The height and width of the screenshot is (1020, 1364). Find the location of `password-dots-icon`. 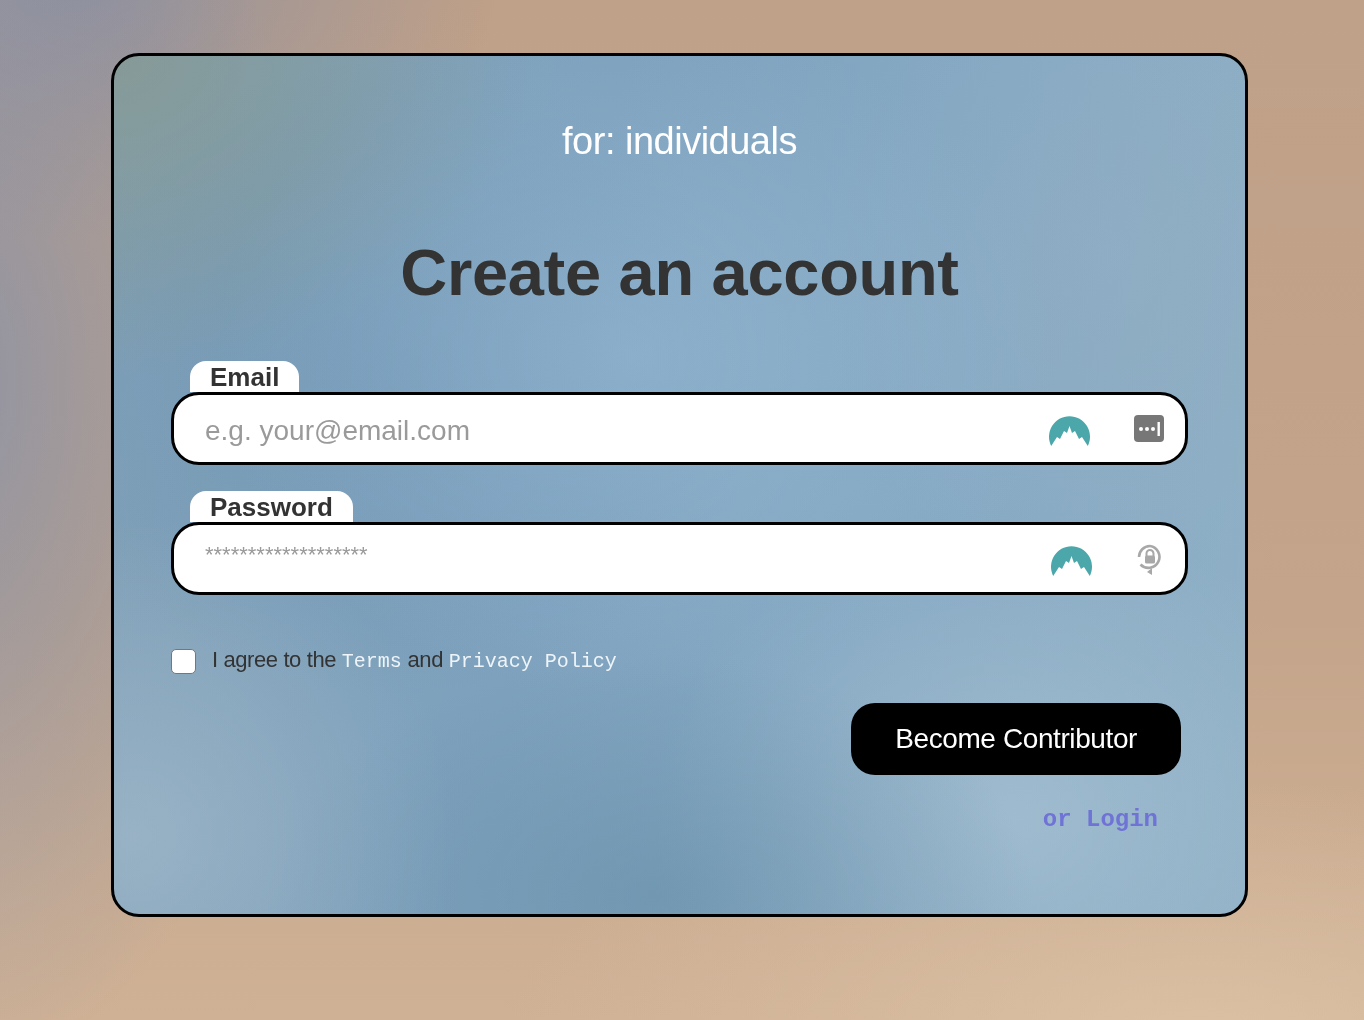

password-dots-icon is located at coordinates (1149, 428).